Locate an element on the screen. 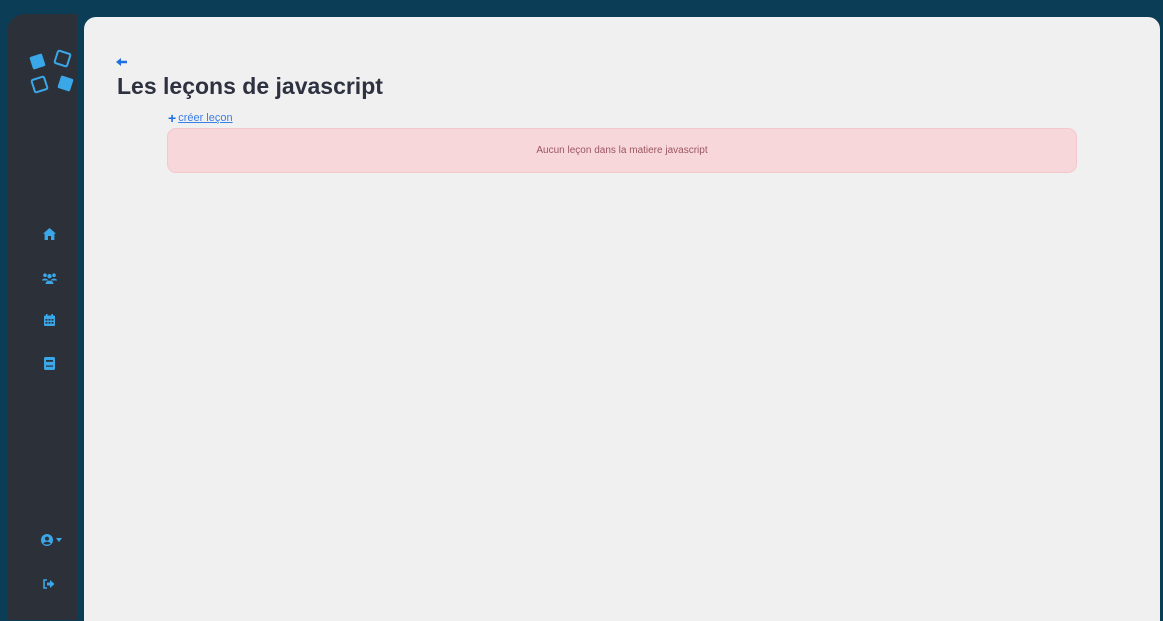  home-icon is located at coordinates (49, 234).